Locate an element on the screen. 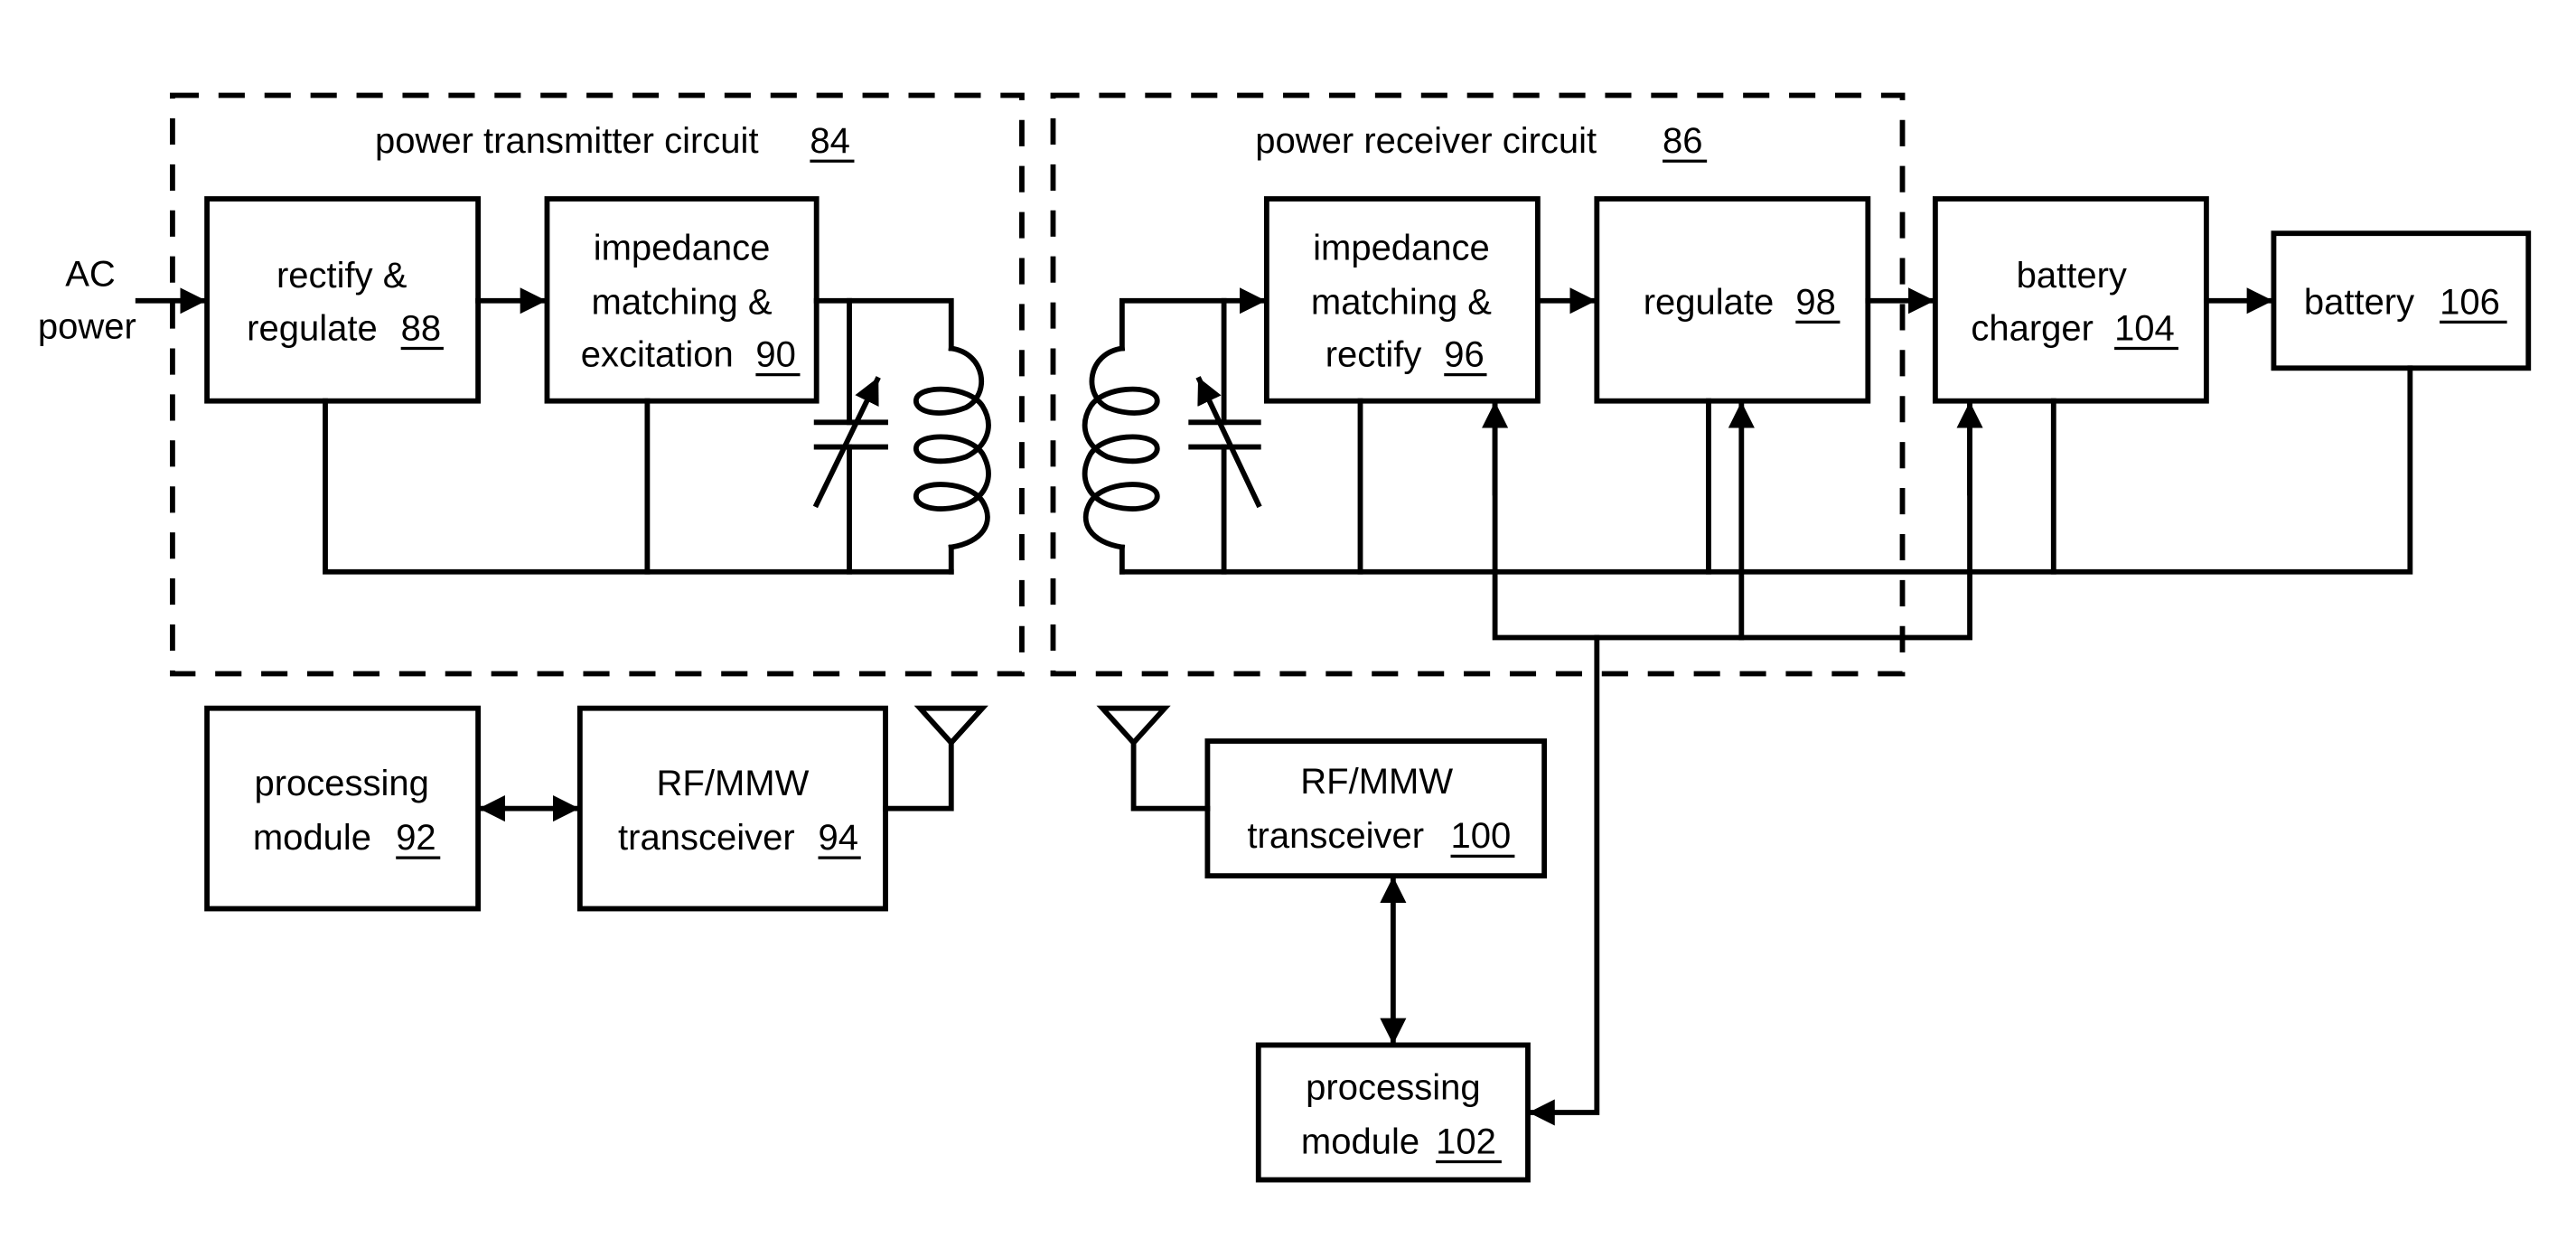  regulate-block: regulate 98 is located at coordinates (1732, 300).